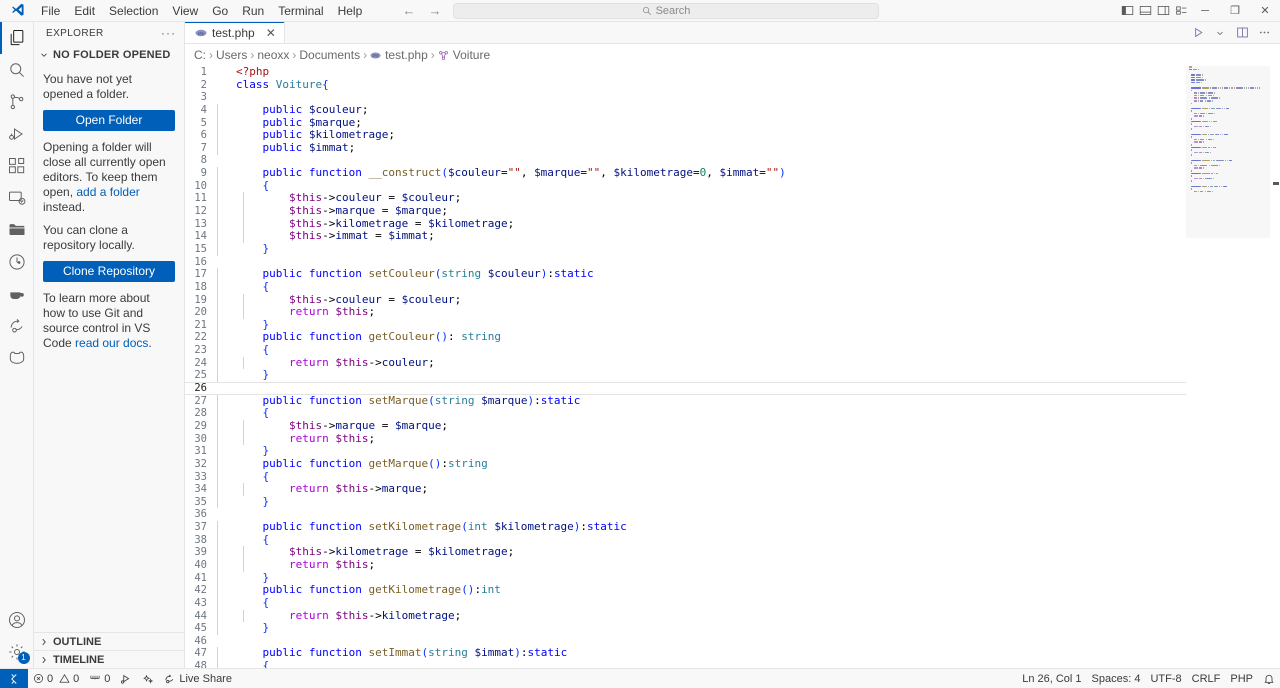 The image size is (1280, 688). I want to click on menu-terminal: Terminal, so click(300, 11).